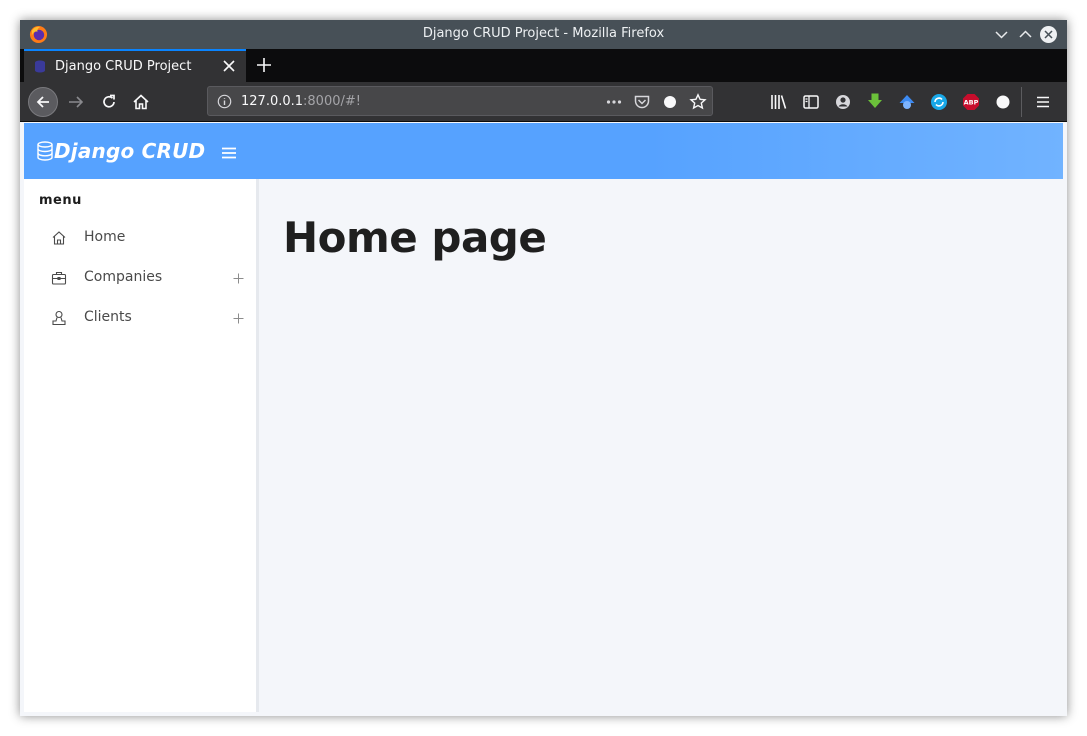 The height and width of the screenshot is (736, 1087). What do you see at coordinates (229, 153) in the screenshot?
I see `sidebar-toggle-menu-icon` at bounding box center [229, 153].